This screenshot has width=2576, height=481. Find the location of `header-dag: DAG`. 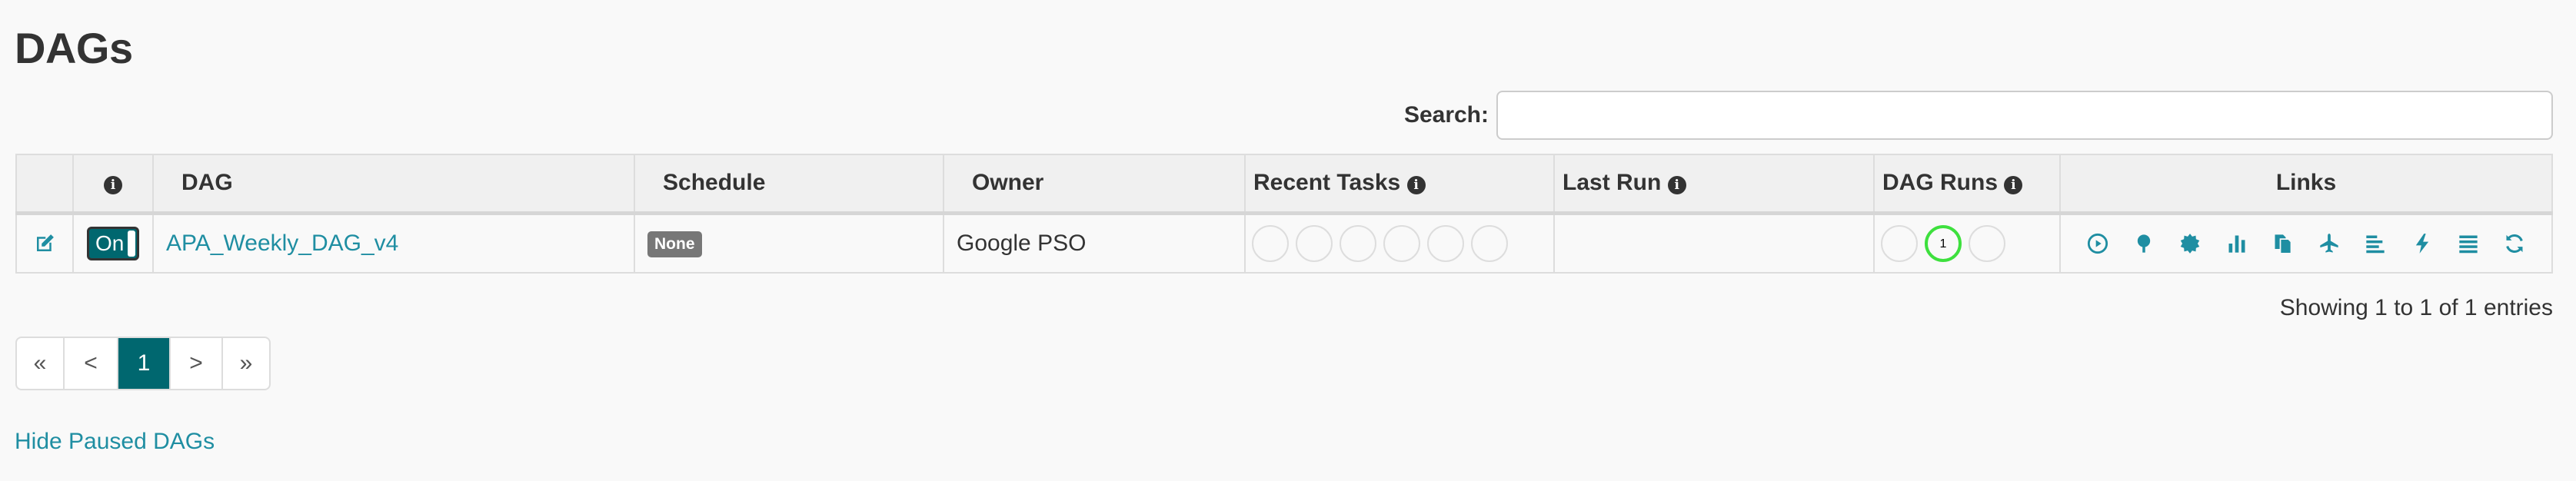

header-dag: DAG is located at coordinates (393, 184).